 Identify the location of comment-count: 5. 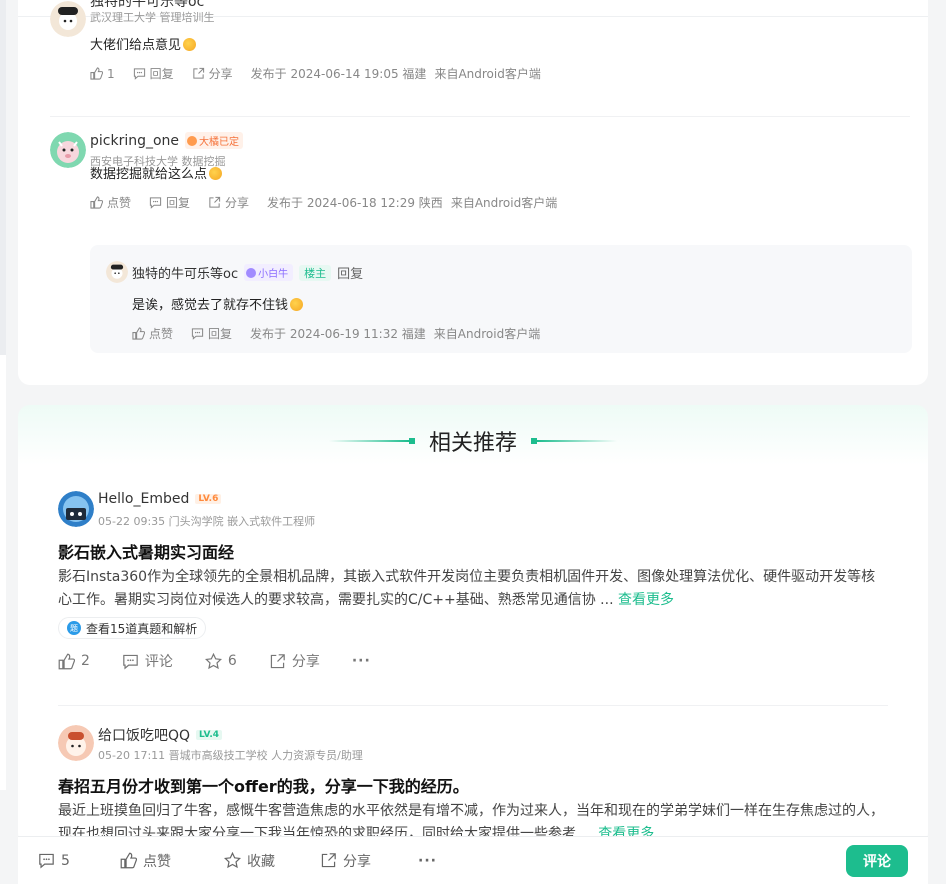
(65, 860).